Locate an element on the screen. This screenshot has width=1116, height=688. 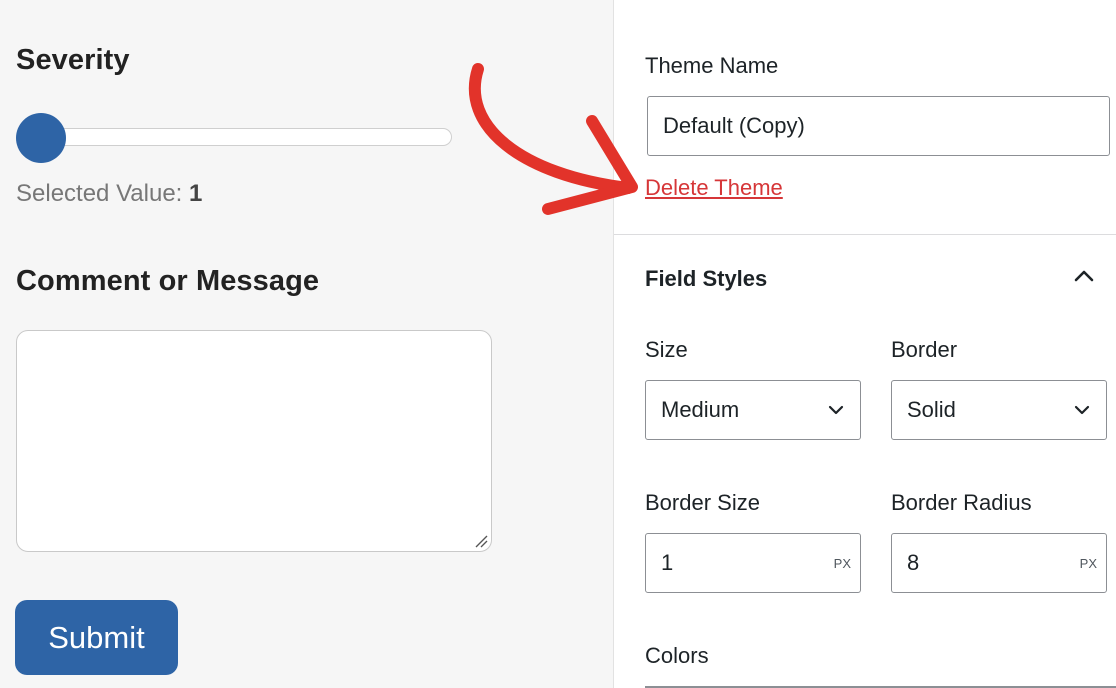
border-radius-input: 8 PX is located at coordinates (999, 563).